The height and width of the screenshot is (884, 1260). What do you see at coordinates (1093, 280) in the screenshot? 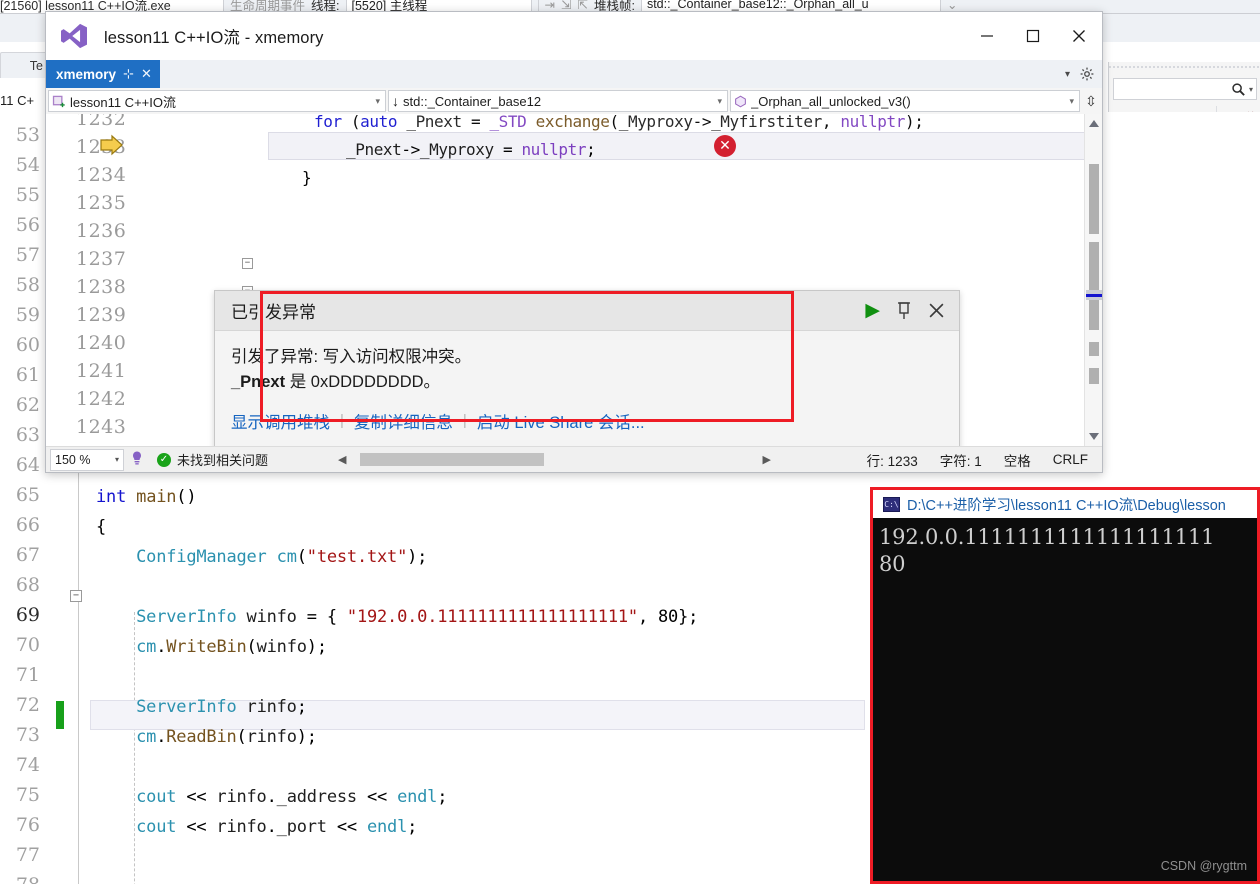
I see `inner-vertical-scrollbar` at bounding box center [1093, 280].